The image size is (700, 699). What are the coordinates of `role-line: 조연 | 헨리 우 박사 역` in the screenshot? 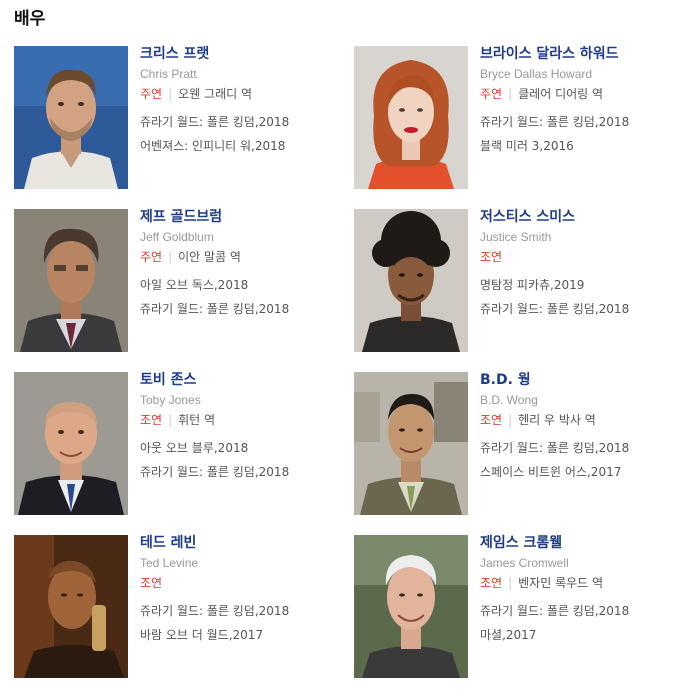 It's located at (585, 420).